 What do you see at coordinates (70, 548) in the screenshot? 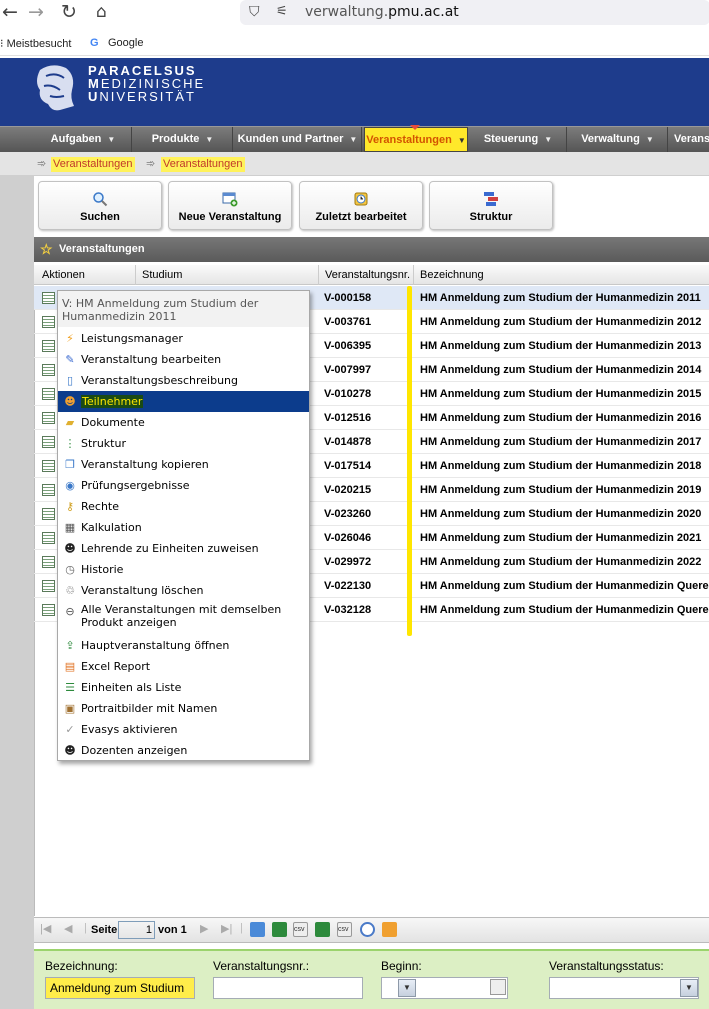
I see `teacher-icon: ☻` at bounding box center [70, 548].